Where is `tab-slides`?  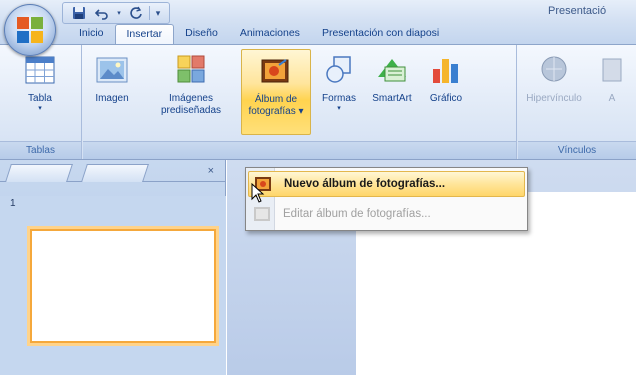
tab-slides is located at coordinates (39, 173).